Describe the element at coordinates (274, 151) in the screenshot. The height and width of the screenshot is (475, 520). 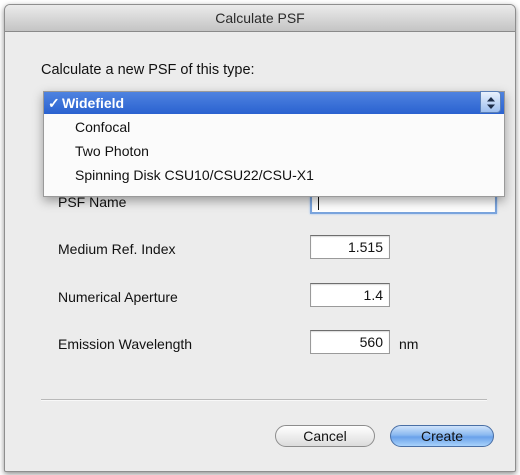
I see `menu-item-two-photon: Two Photon` at that location.